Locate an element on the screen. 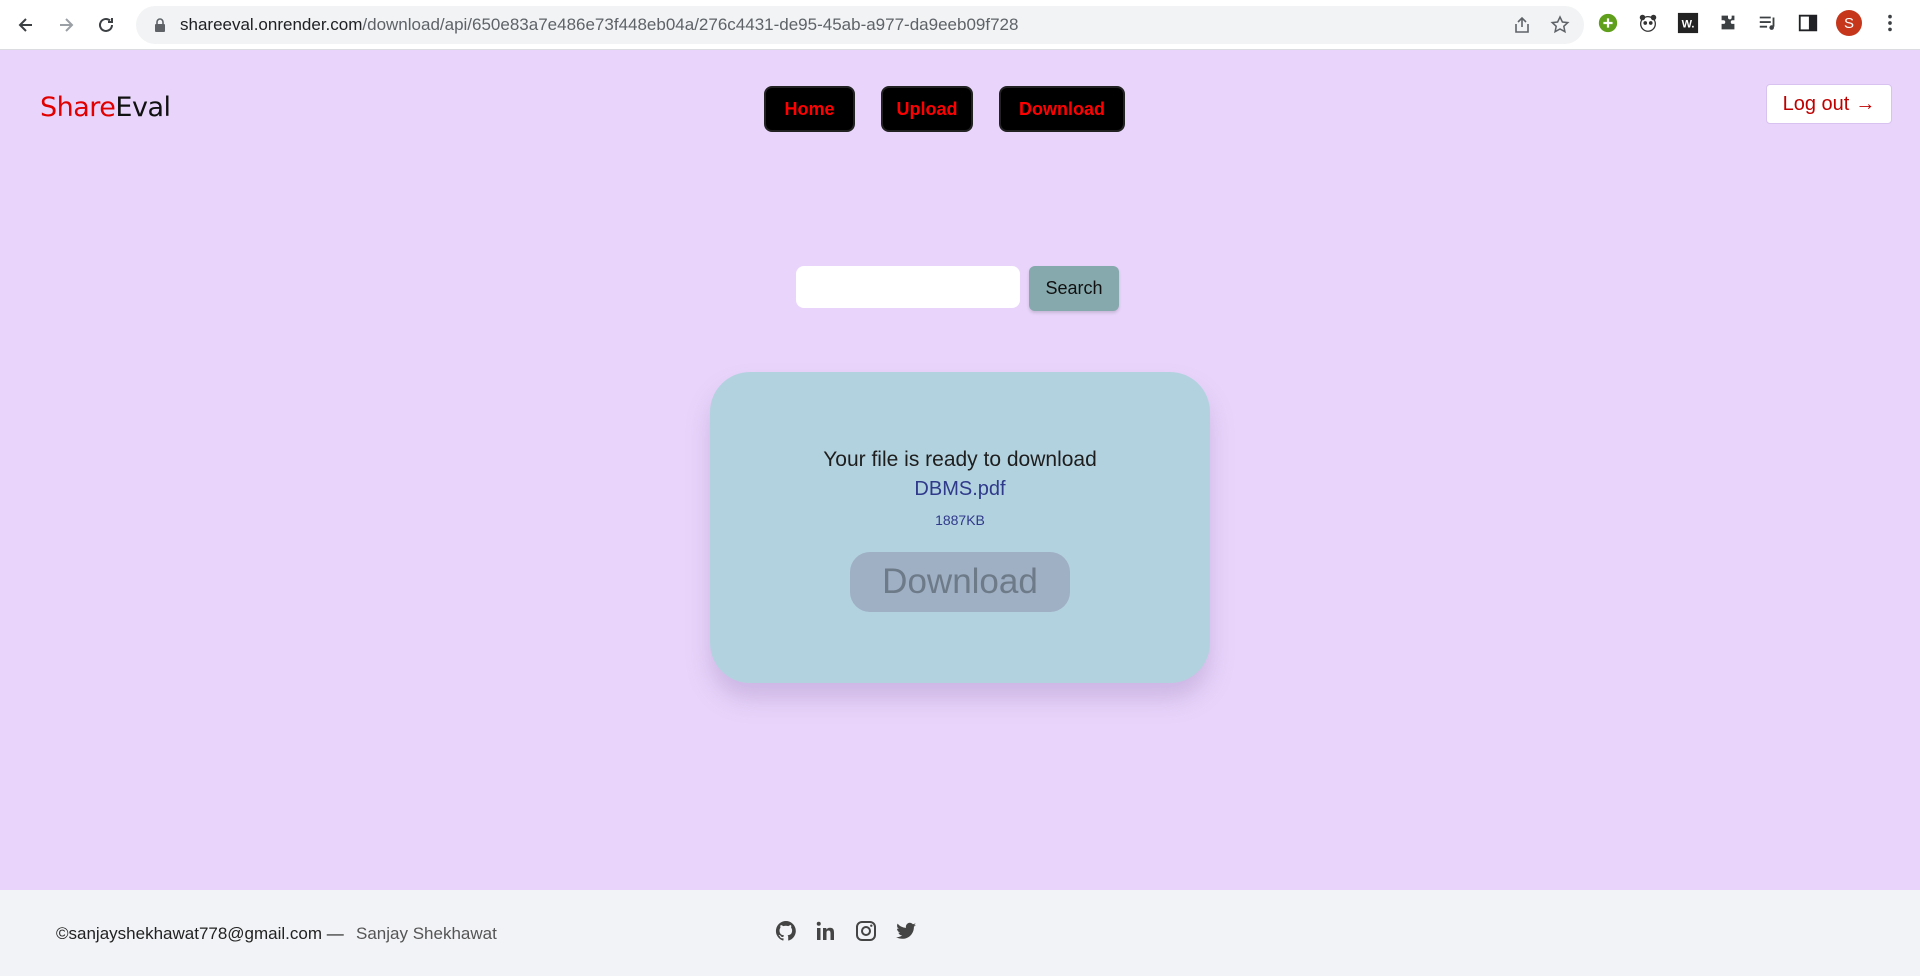  ready-message: Your file is ready to download is located at coordinates (960, 459).